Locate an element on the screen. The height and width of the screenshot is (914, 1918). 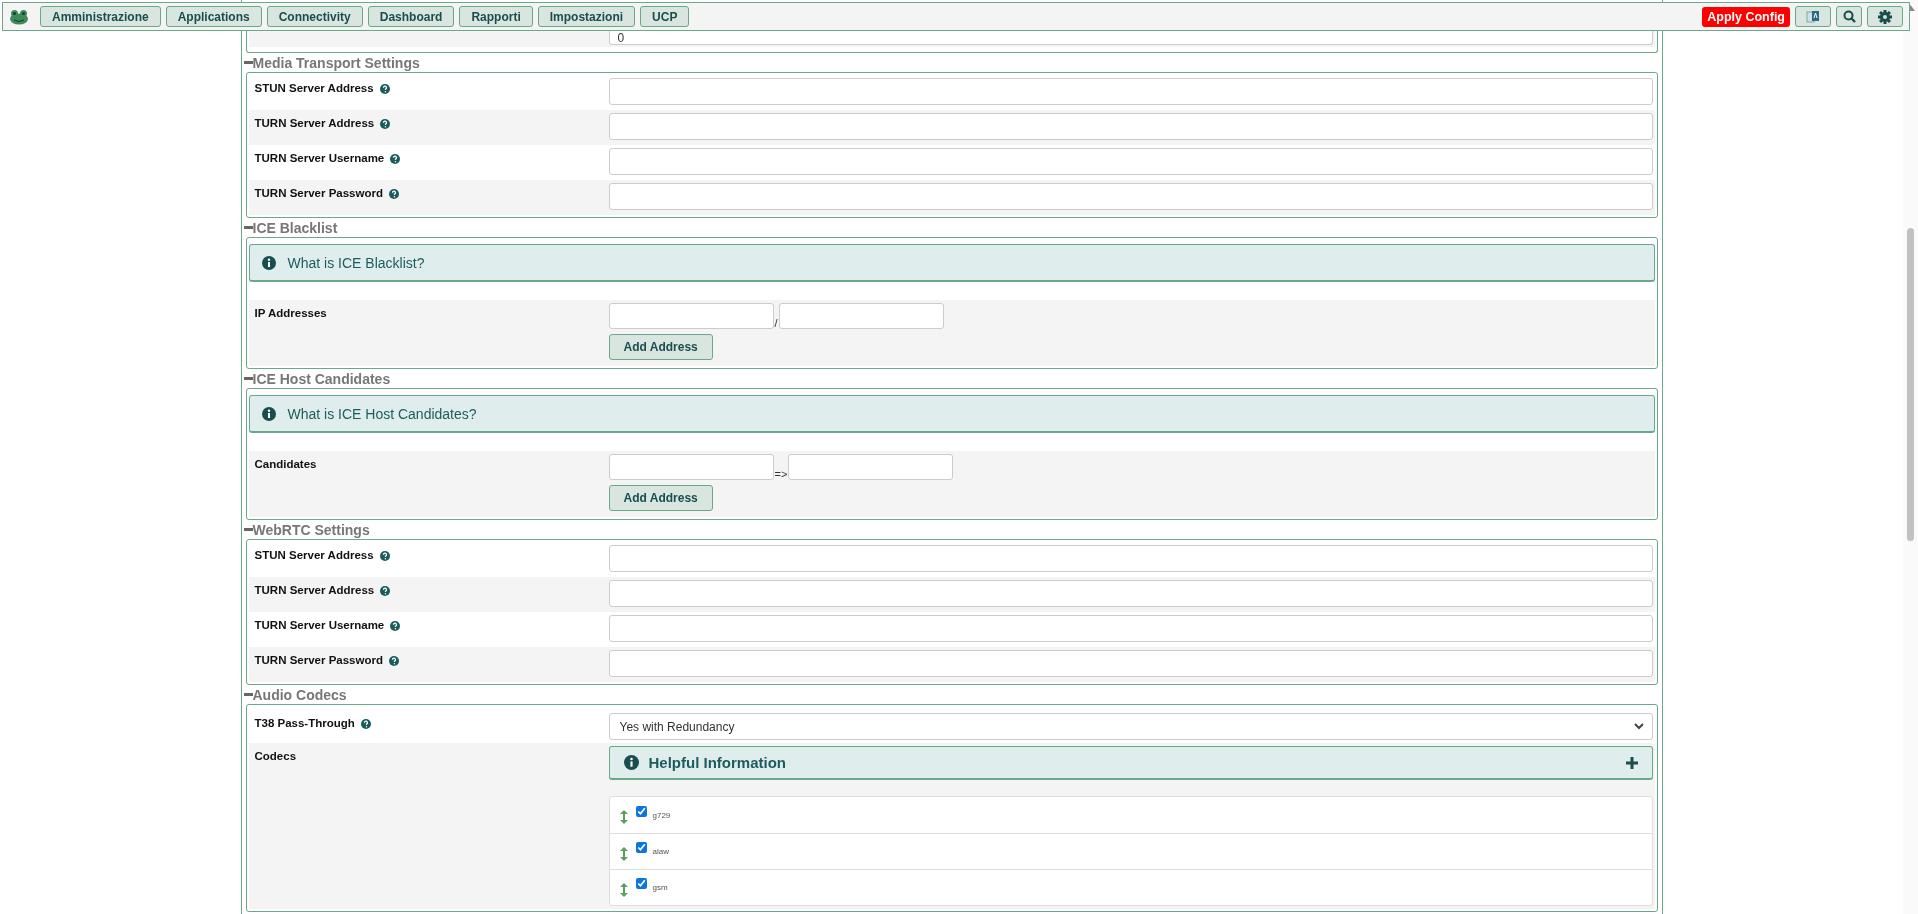
menu-button: Impostazioni is located at coordinates (586, 16).